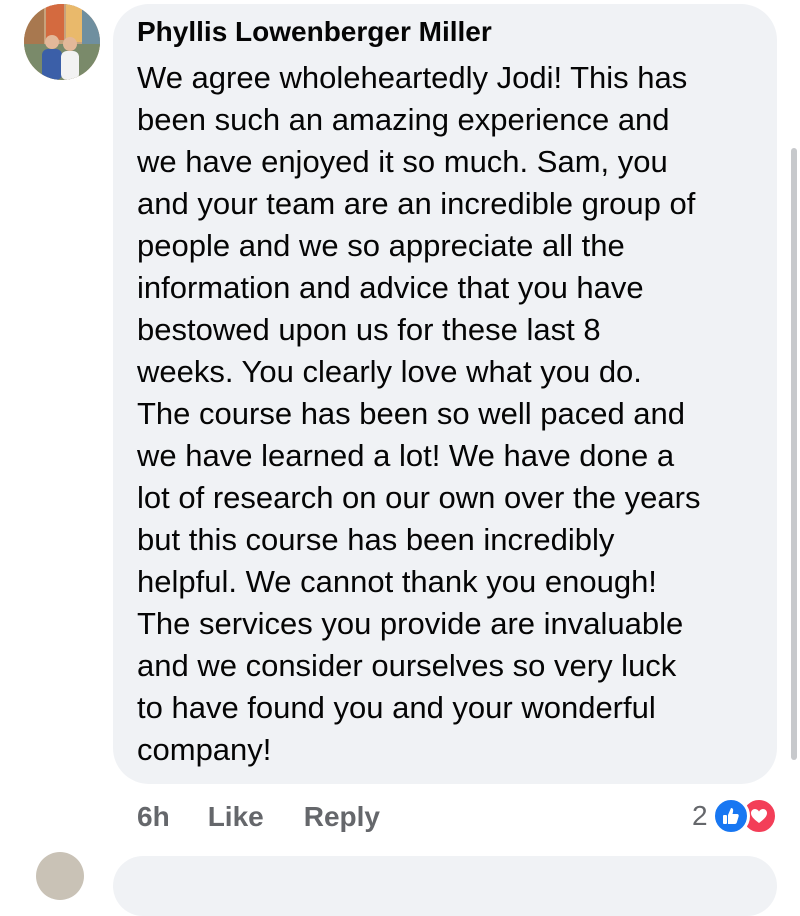  Describe the element at coordinates (381, 245) in the screenshot. I see `comment-line: people and we so appreciate all the` at that location.